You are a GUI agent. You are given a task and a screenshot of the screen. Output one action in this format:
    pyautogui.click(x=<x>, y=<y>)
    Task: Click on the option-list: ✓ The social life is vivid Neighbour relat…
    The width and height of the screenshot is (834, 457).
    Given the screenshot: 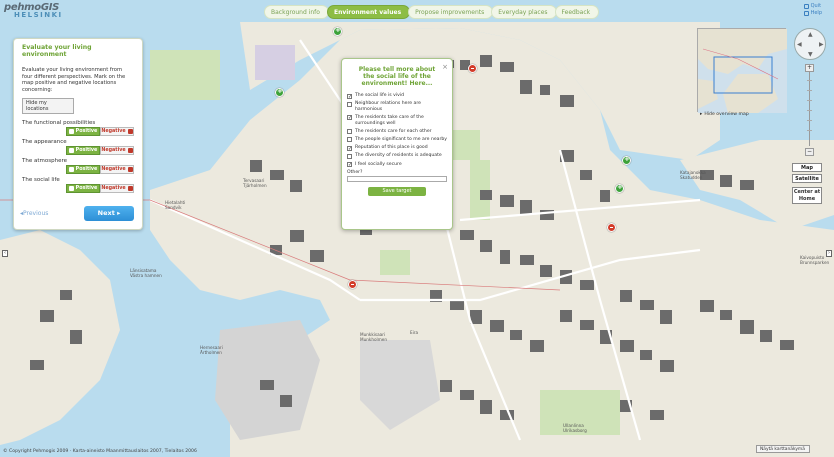 What is the action you would take?
    pyautogui.click(x=397, y=130)
    